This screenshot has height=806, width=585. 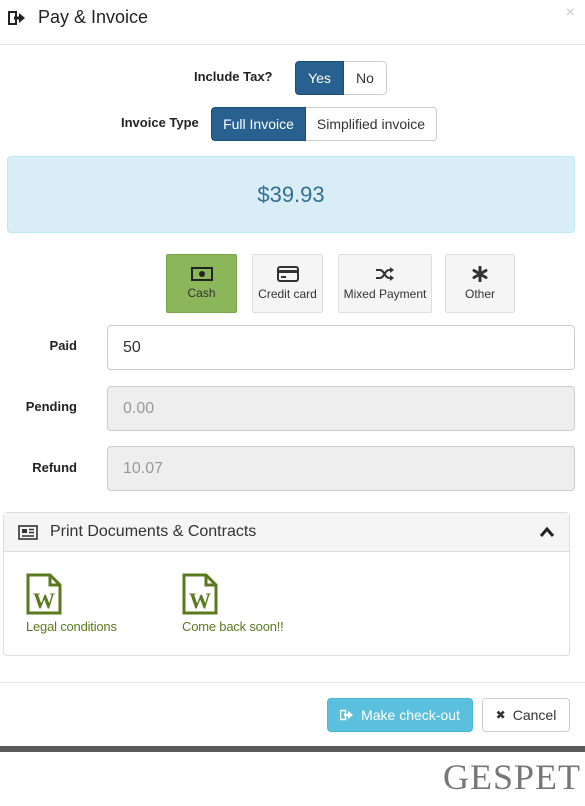 I want to click on cancel-label: Cancel, so click(x=534, y=715).